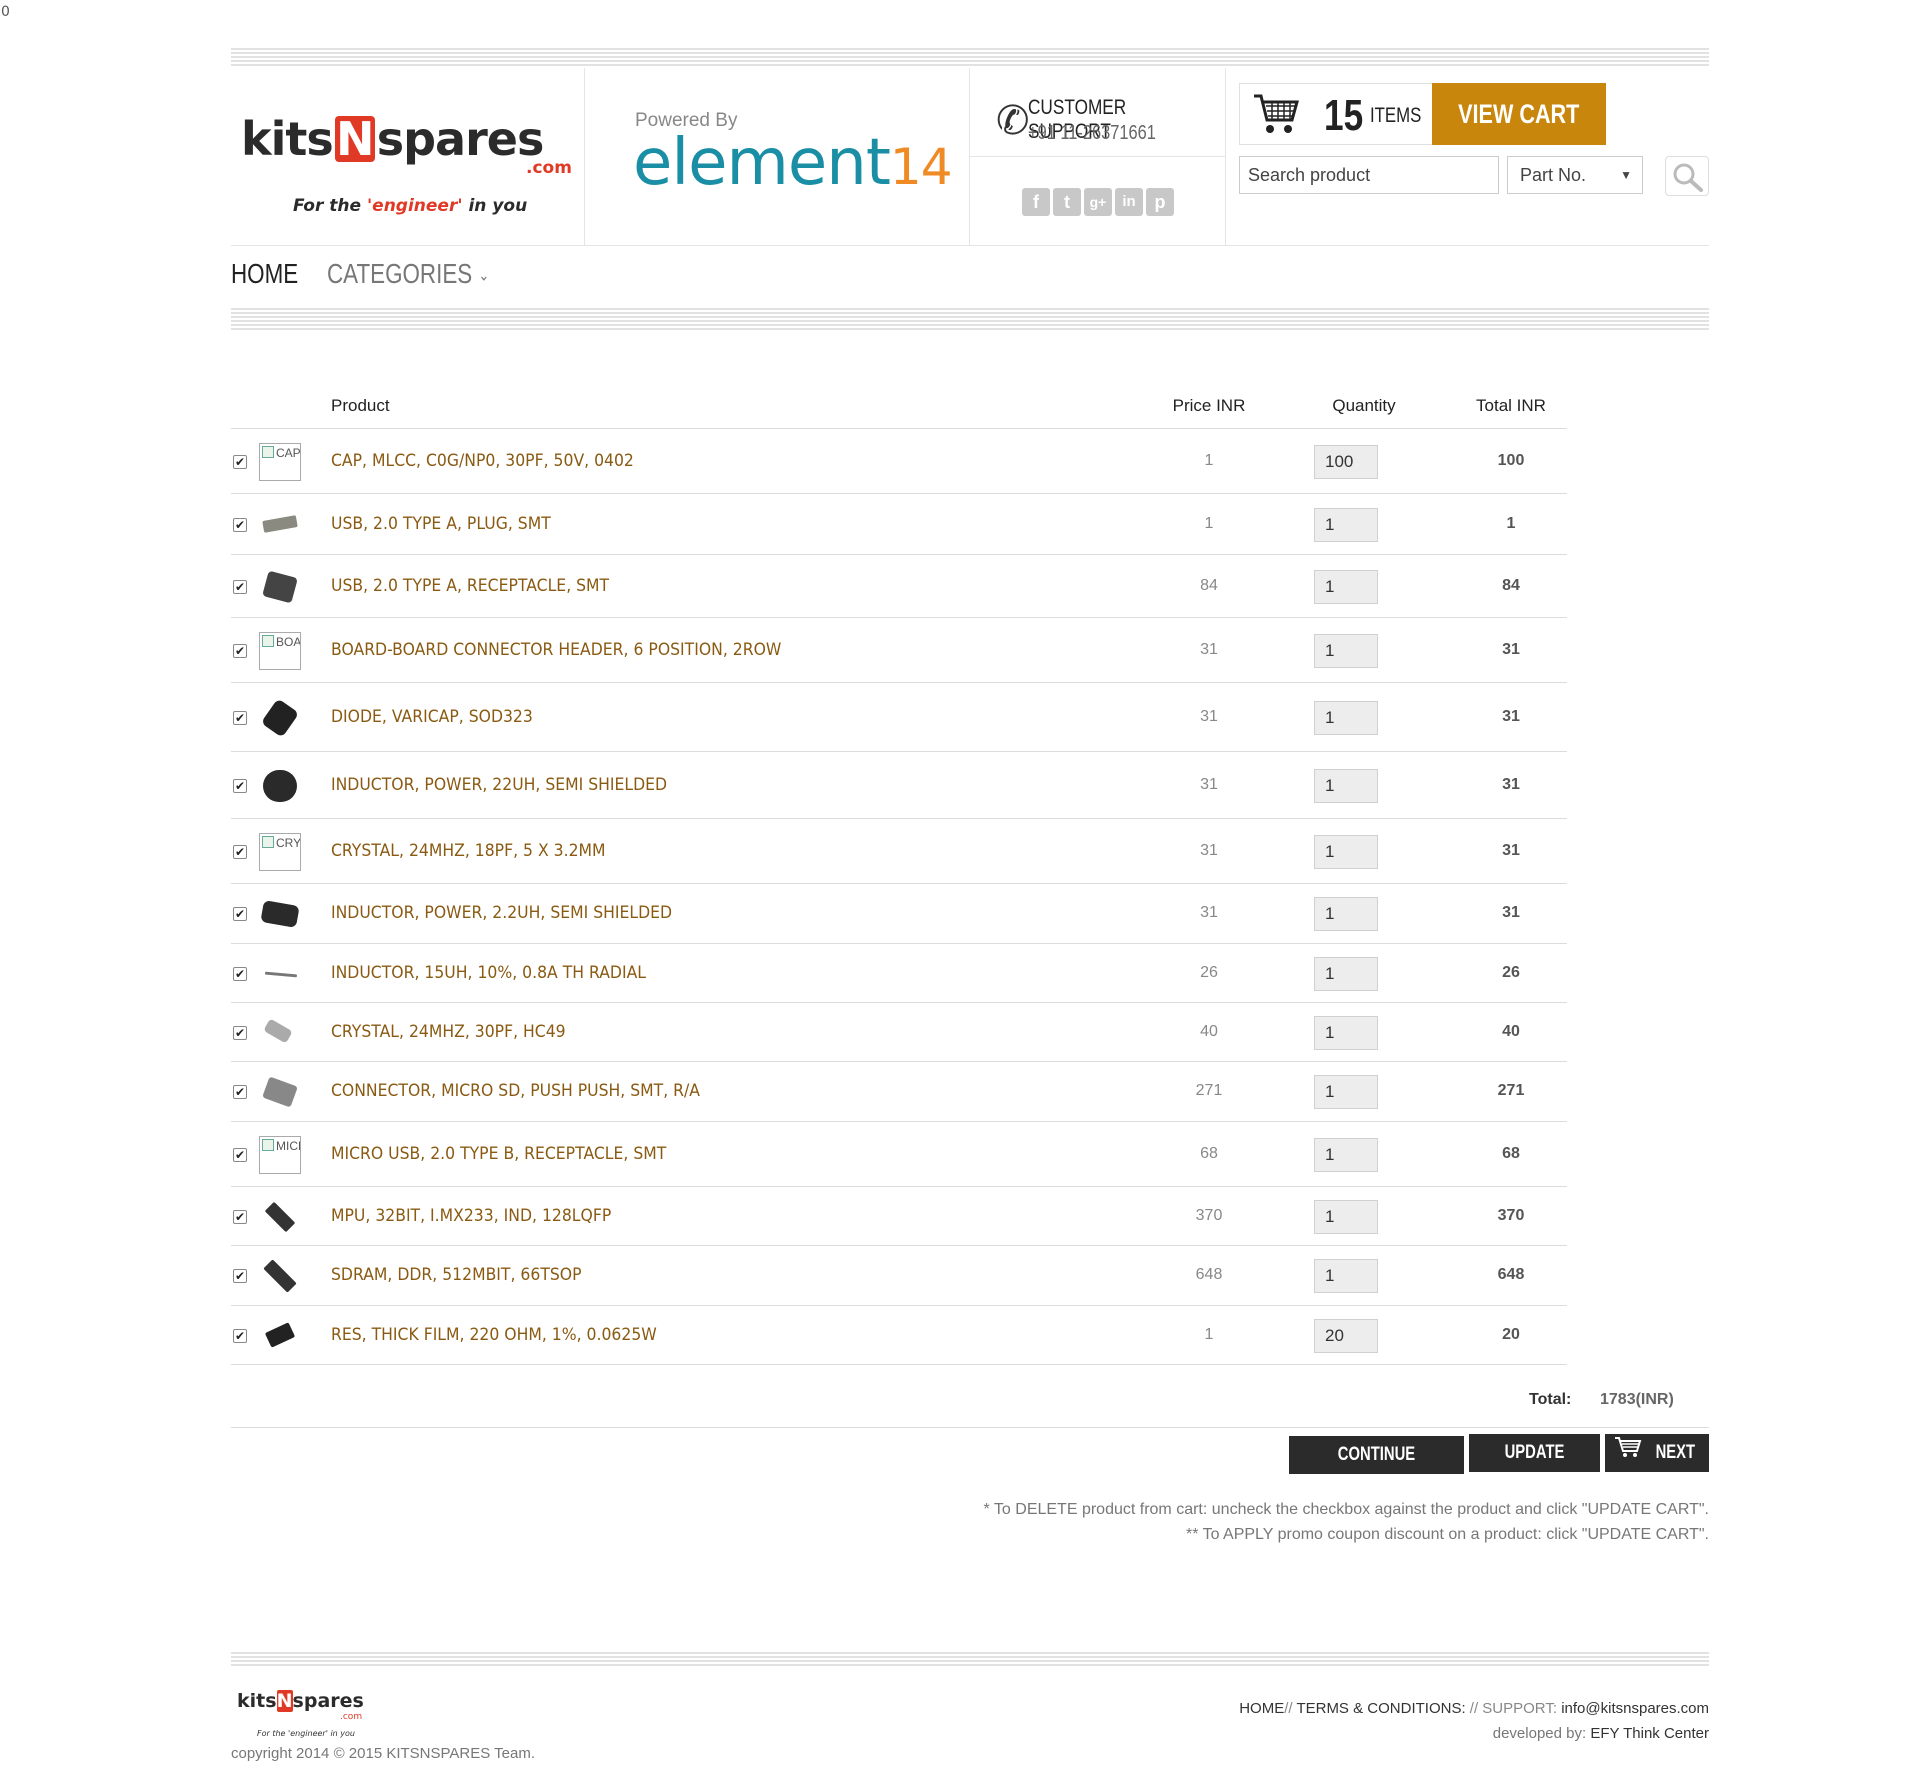  Describe the element at coordinates (280, 462) in the screenshot. I see `product-thumbnail: CAP, MLCC` at that location.